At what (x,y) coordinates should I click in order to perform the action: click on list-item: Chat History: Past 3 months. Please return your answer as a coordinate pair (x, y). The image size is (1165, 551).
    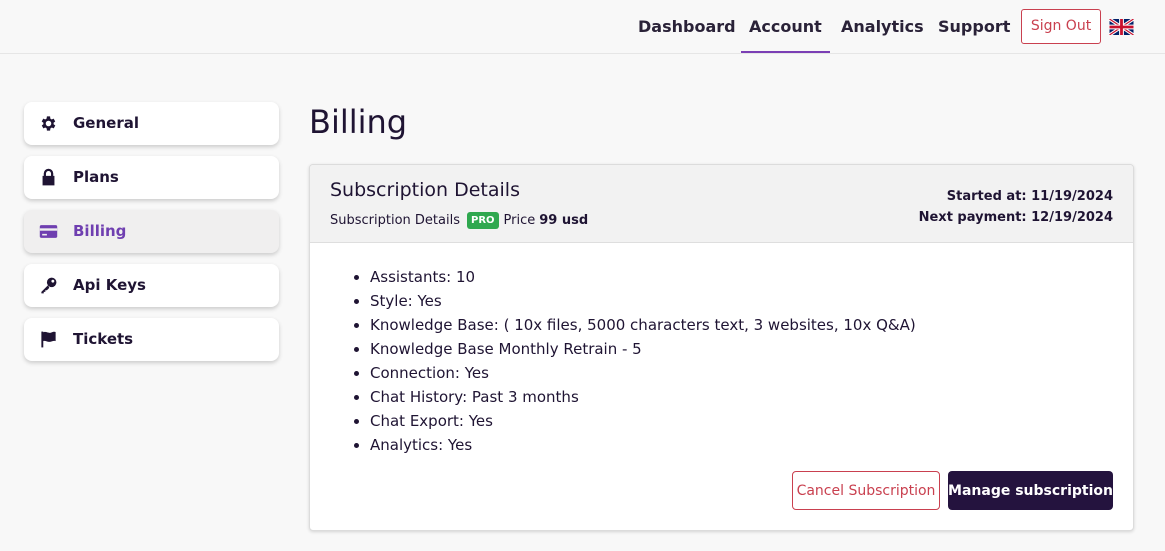
    Looking at the image, I should click on (643, 397).